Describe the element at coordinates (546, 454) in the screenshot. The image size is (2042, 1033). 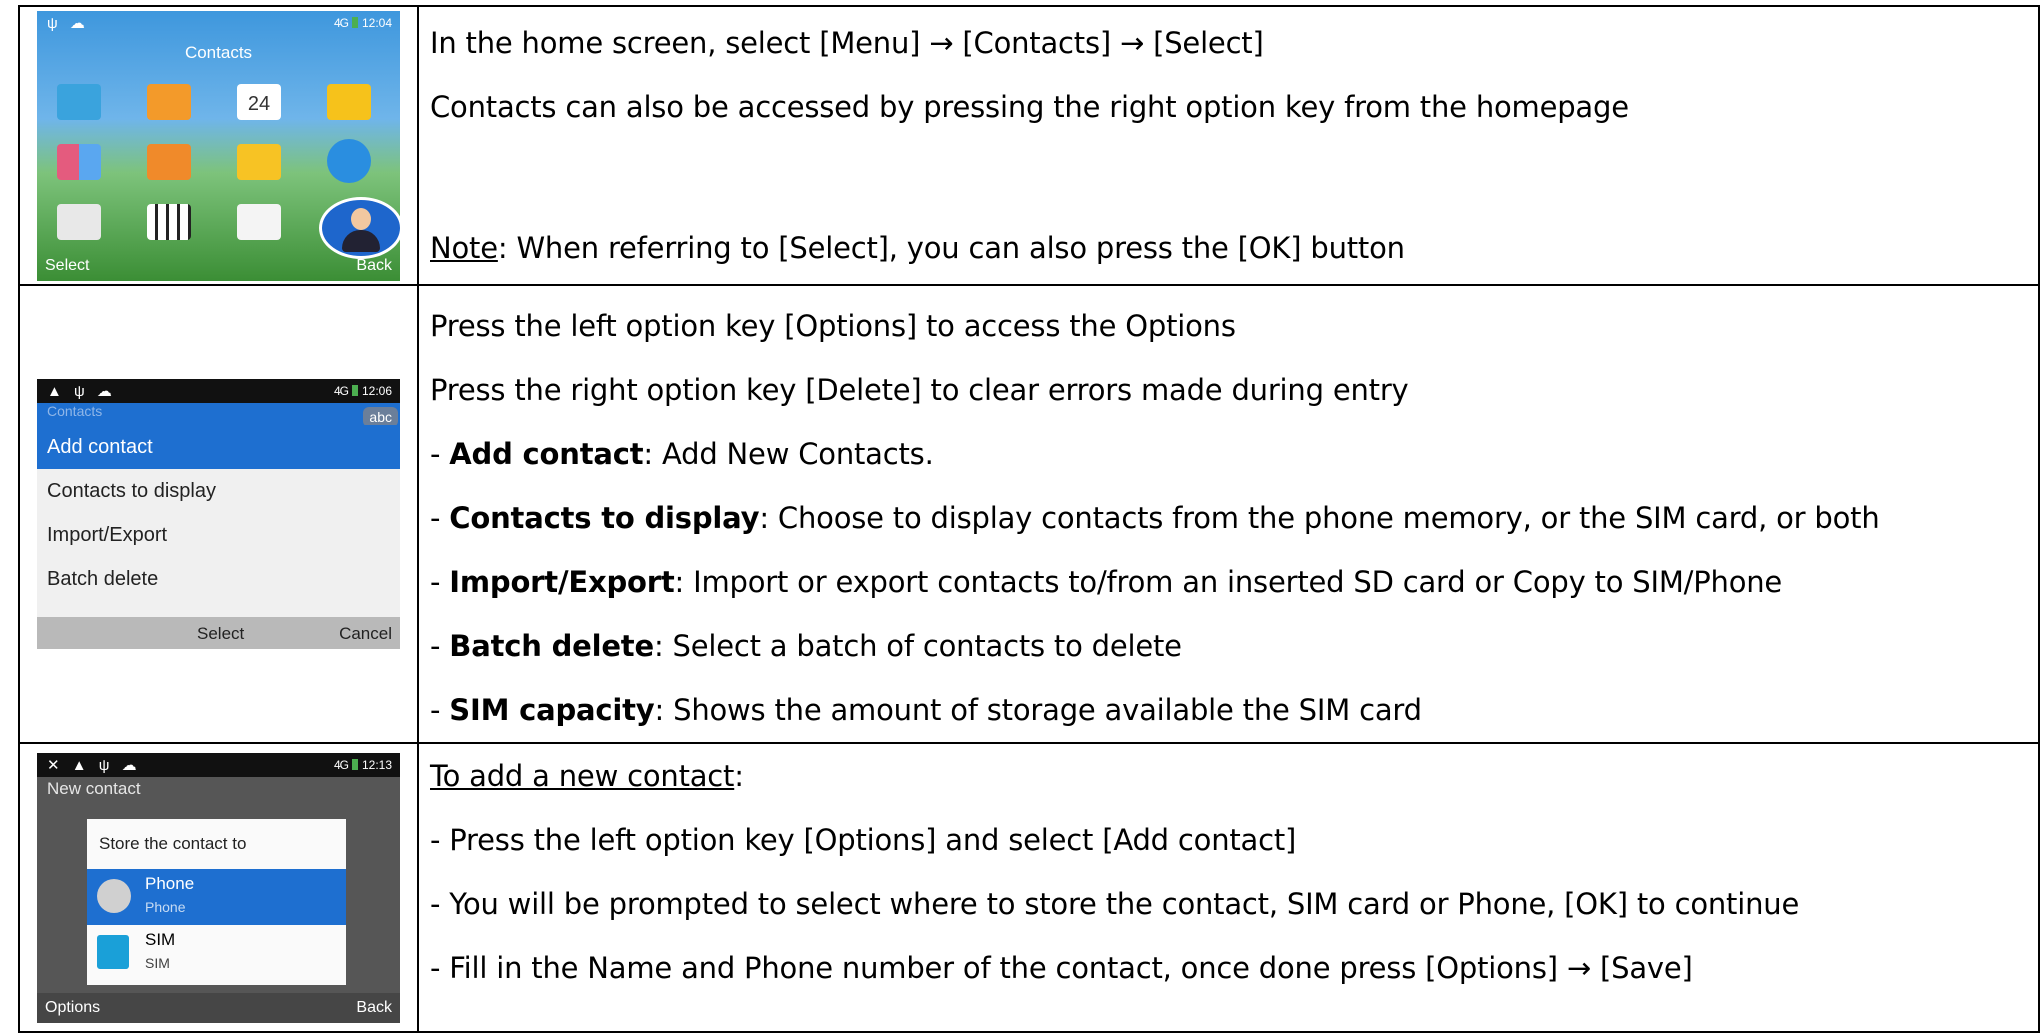
I see `definition-term: Add contact` at that location.